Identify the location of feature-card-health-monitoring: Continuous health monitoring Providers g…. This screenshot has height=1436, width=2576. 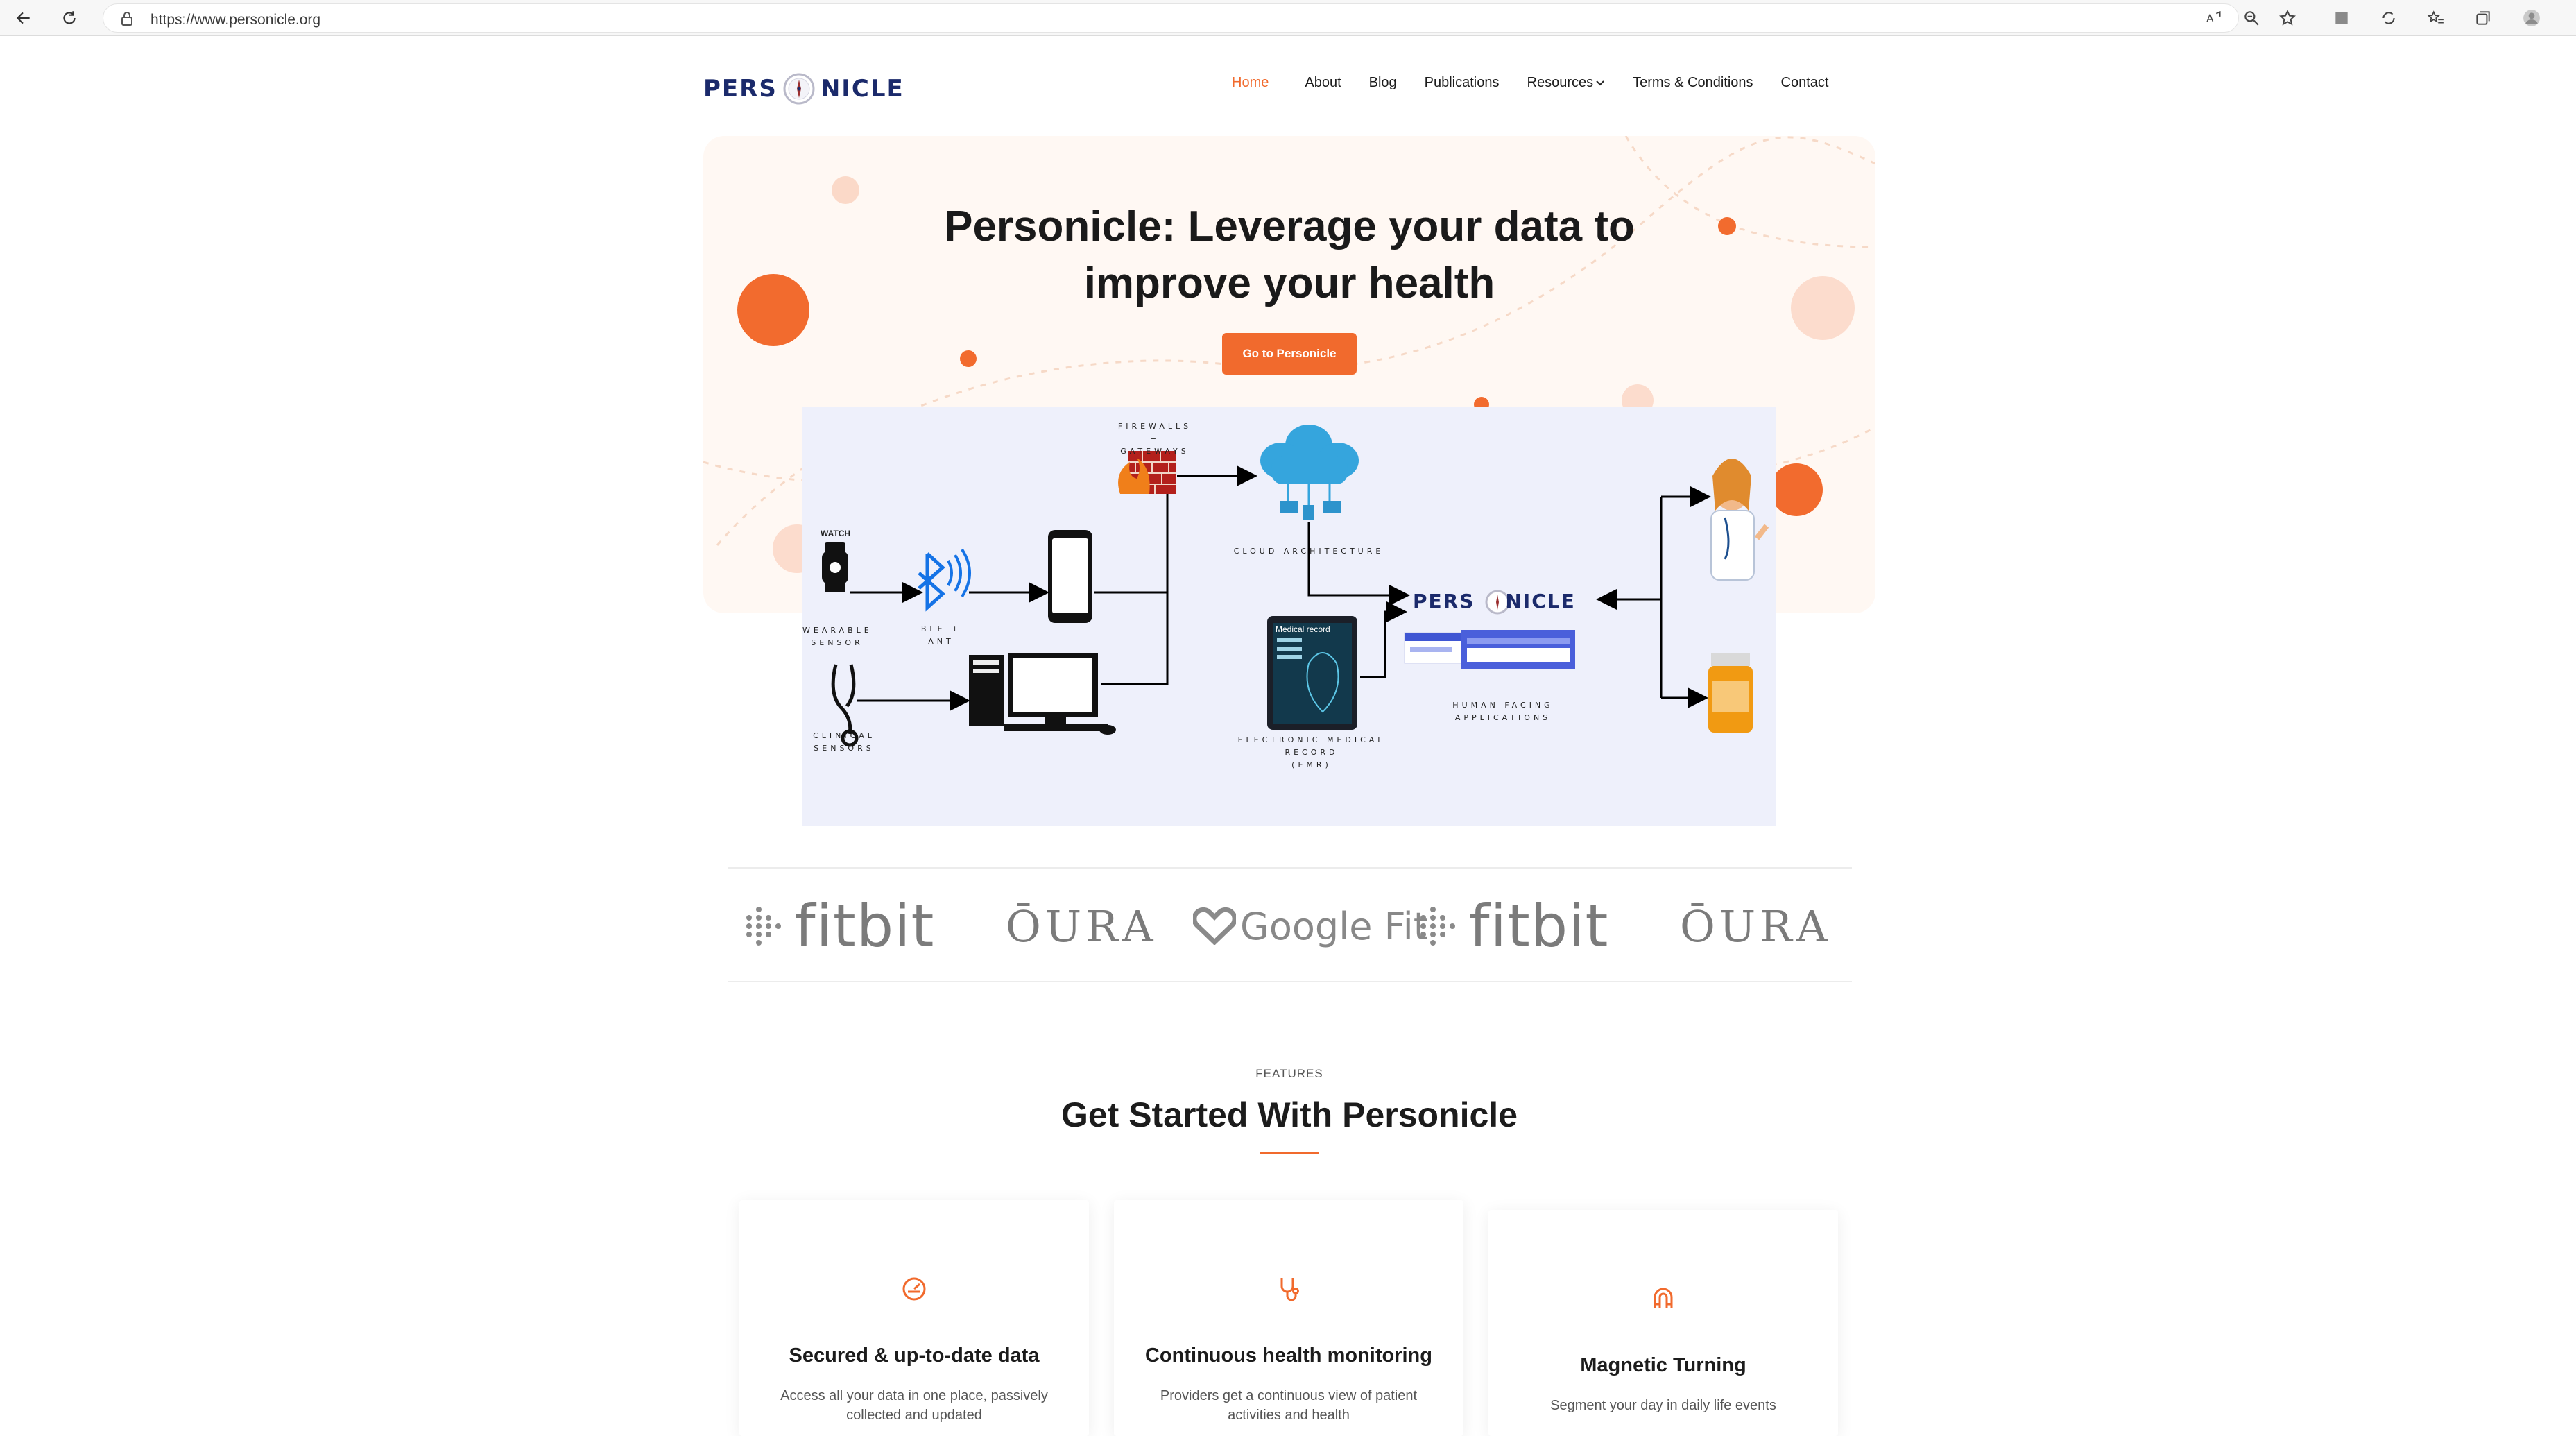
(1288, 1318).